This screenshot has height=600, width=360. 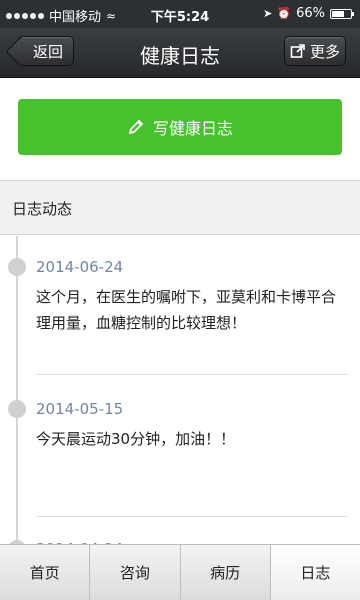 I want to click on location-icon: ➤, so click(x=268, y=13).